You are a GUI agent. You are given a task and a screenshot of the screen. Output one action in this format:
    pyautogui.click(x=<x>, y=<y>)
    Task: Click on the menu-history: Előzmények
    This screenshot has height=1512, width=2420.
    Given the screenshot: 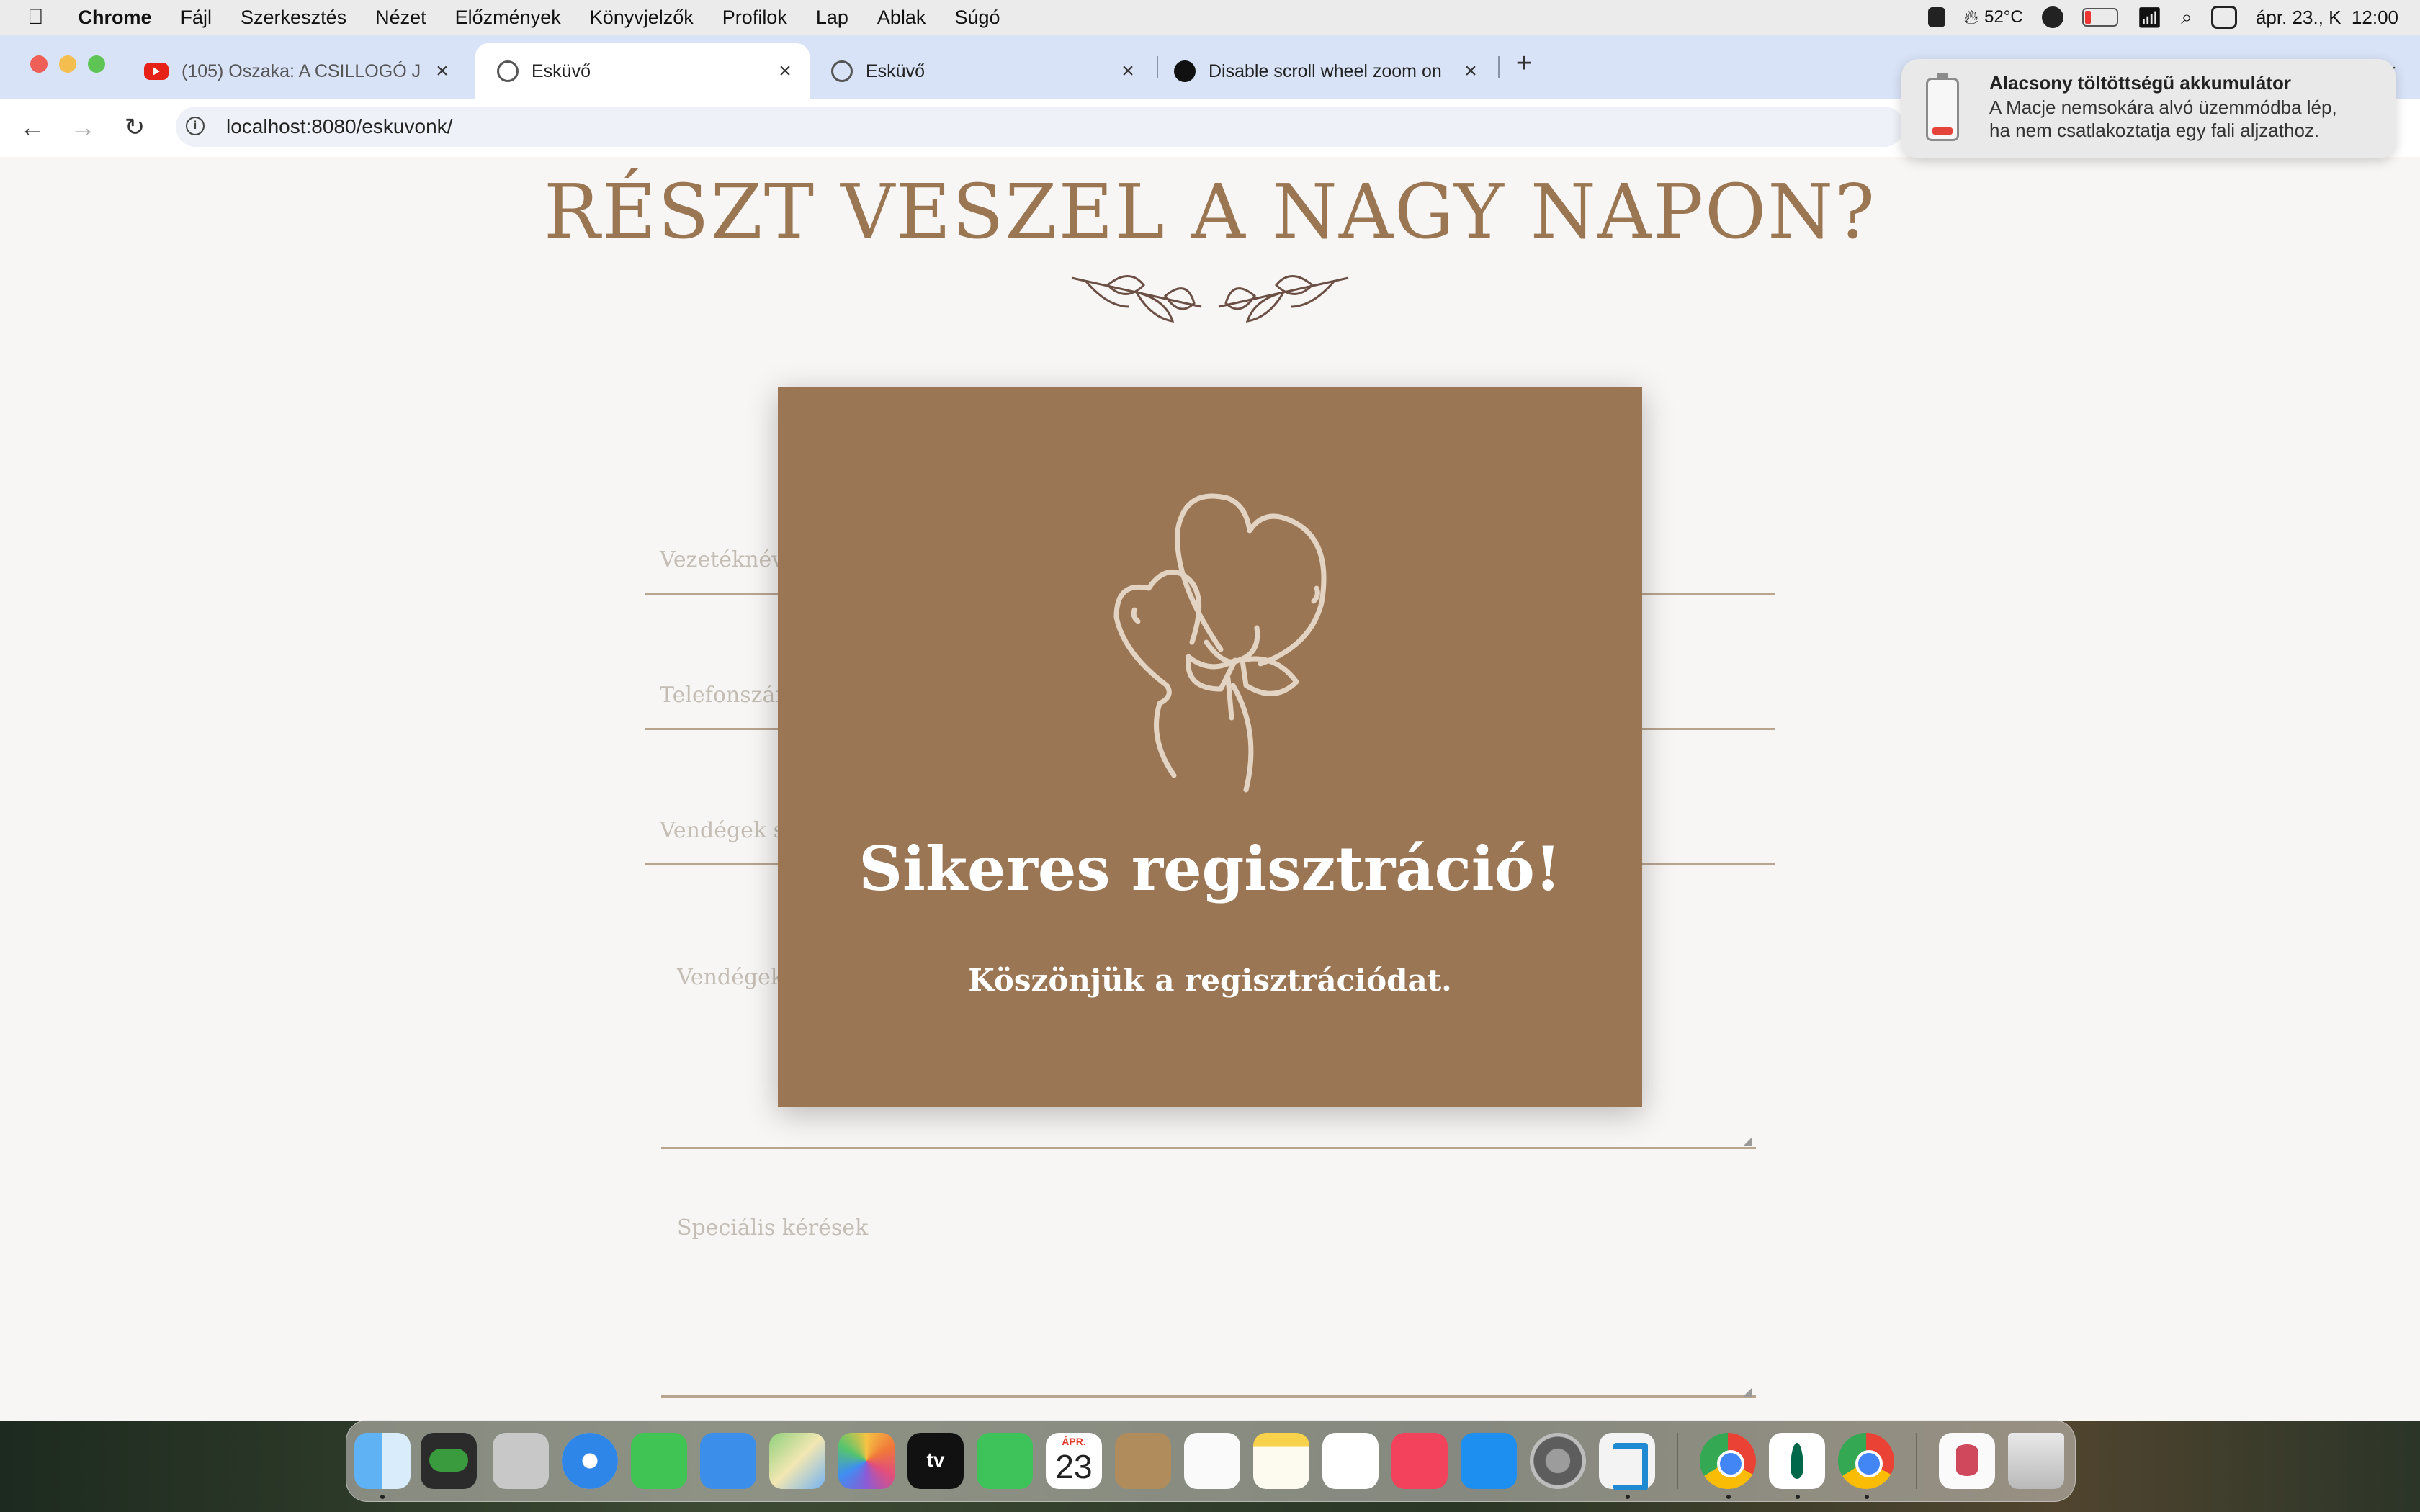 What is the action you would take?
    pyautogui.click(x=508, y=17)
    